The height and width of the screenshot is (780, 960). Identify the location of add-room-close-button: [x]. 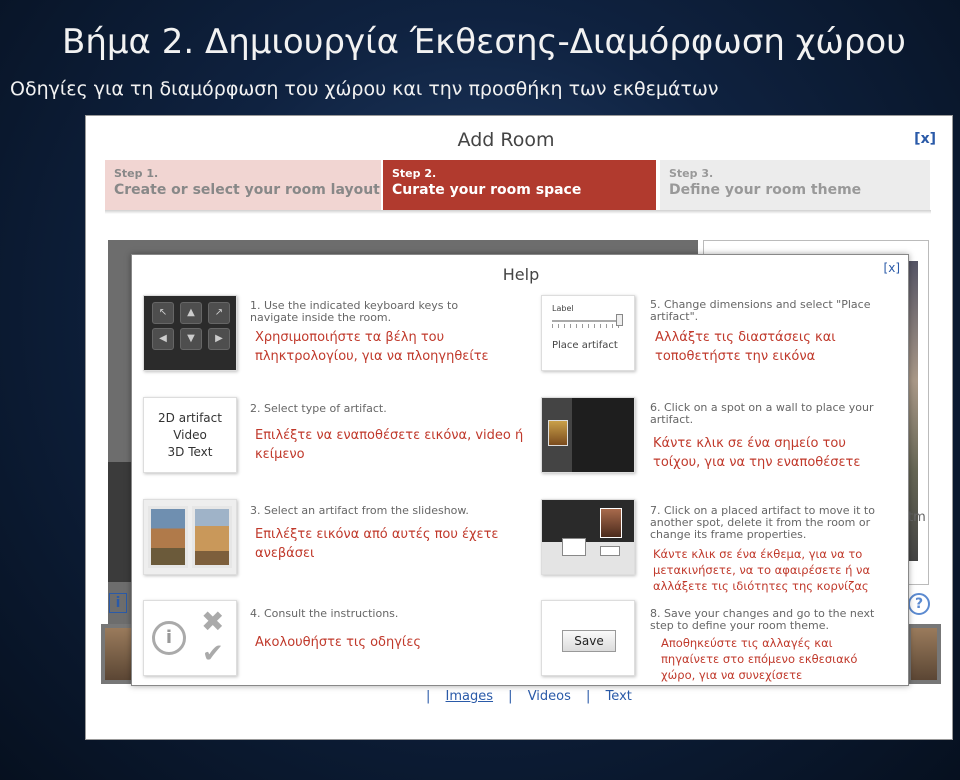
(925, 139).